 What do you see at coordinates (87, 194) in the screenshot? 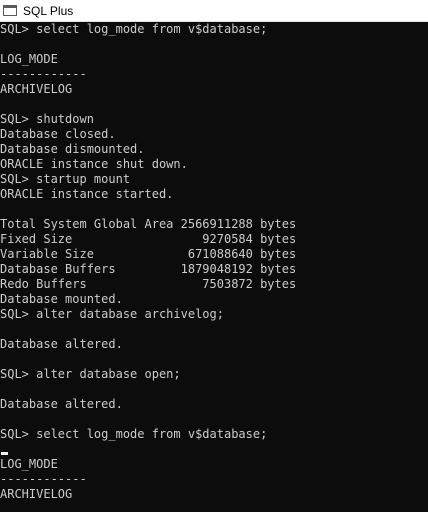
I see `console-line: ORACLE instance started.` at bounding box center [87, 194].